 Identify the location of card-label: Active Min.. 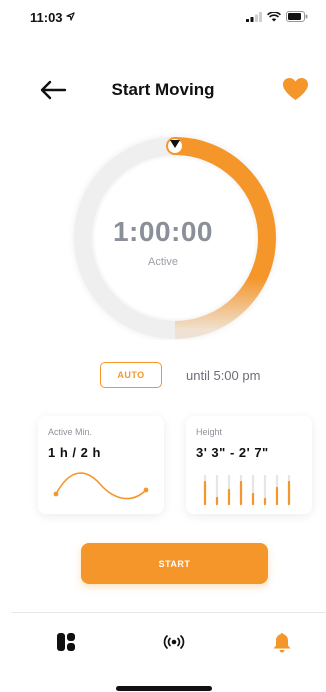
(70, 432).